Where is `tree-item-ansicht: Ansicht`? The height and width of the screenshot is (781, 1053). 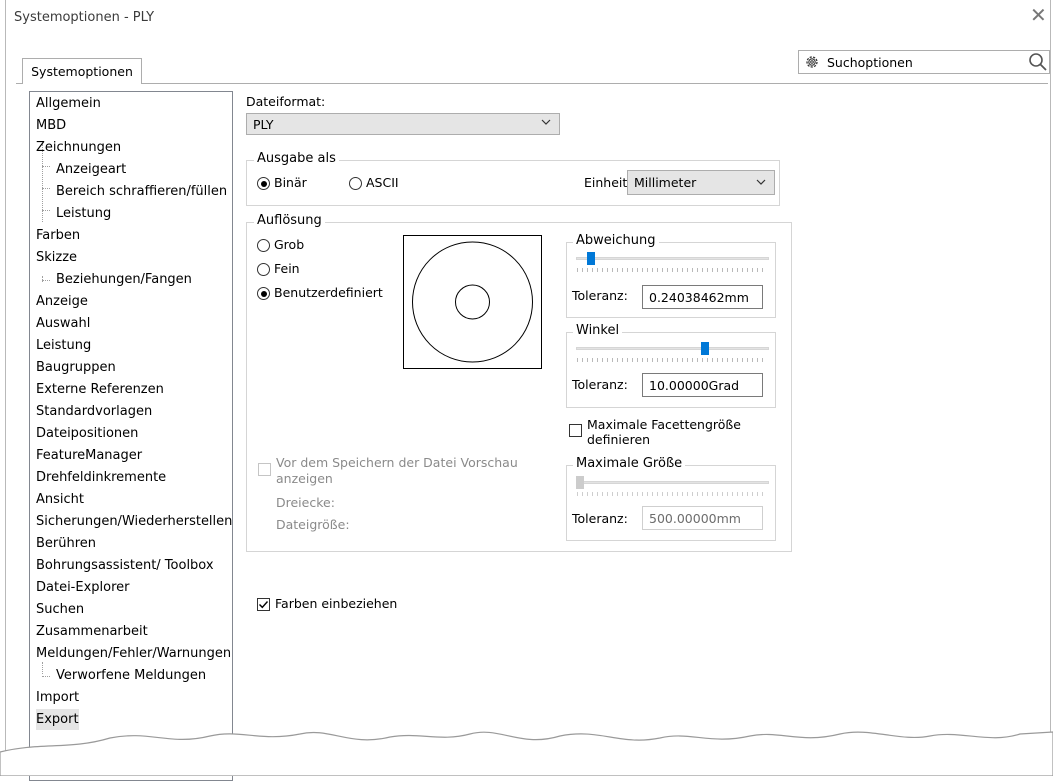 tree-item-ansicht: Ansicht is located at coordinates (60, 499).